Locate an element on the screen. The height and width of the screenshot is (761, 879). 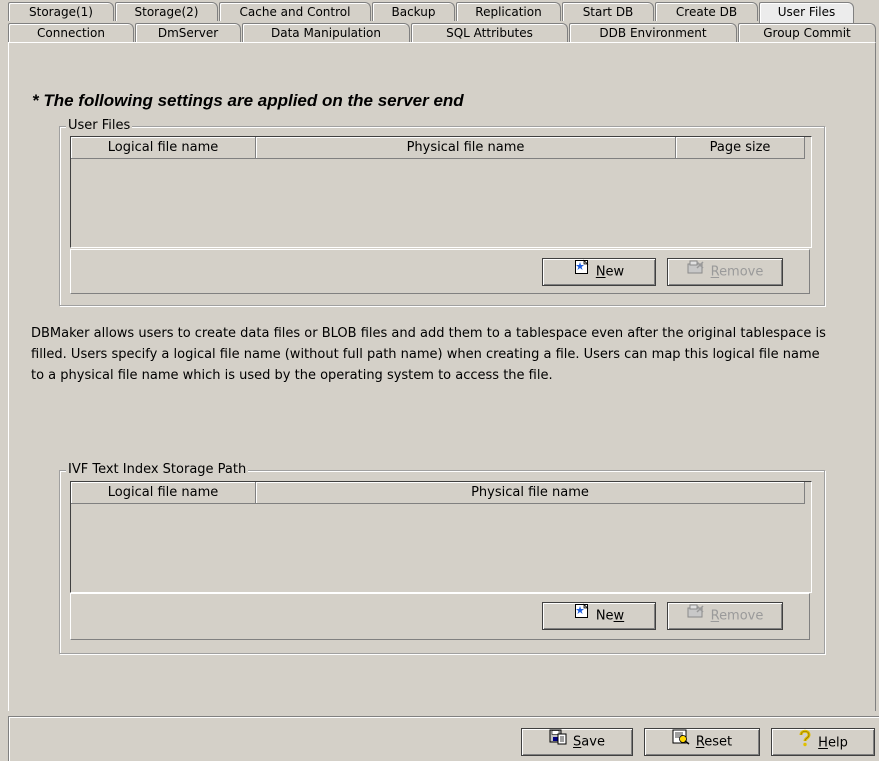
tab-connection: Connection is located at coordinates (71, 32).